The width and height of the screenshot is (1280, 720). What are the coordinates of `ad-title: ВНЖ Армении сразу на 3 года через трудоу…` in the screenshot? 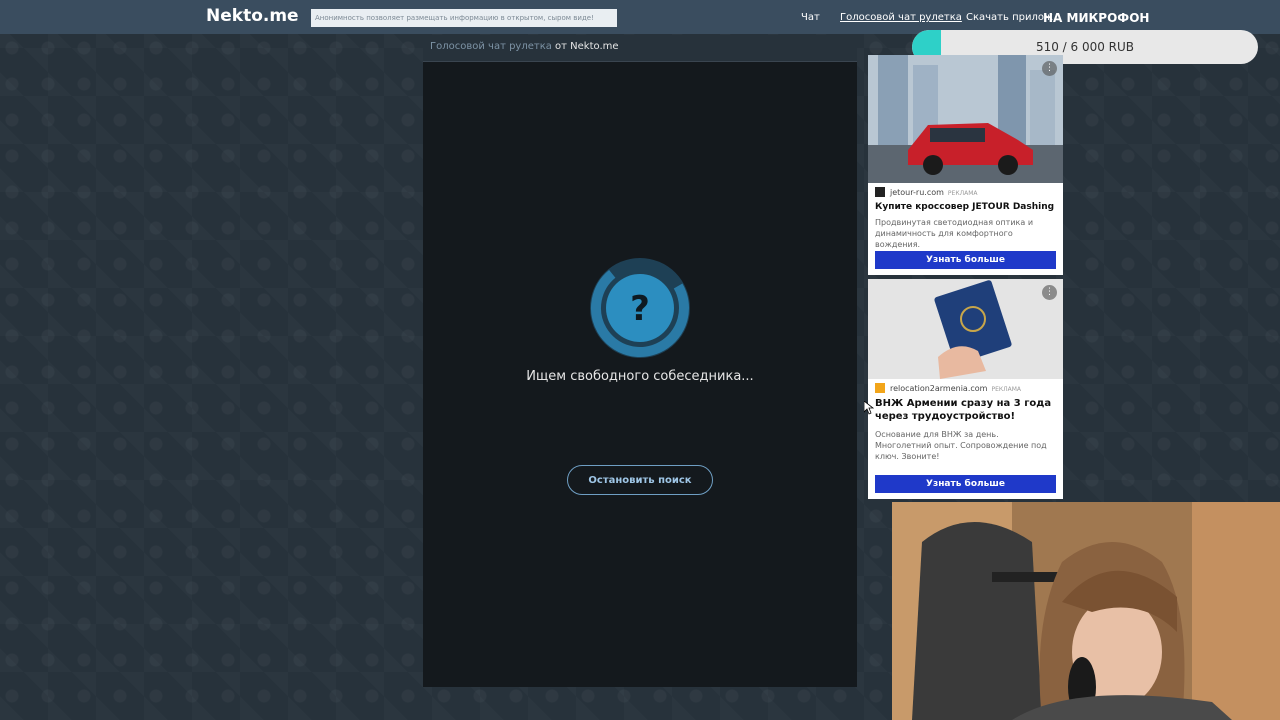 It's located at (966, 410).